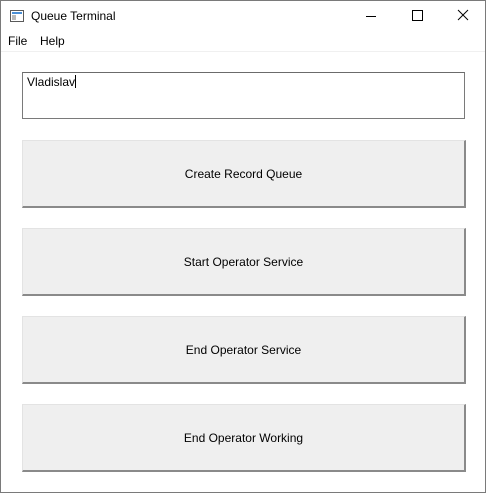 The height and width of the screenshot is (493, 486). I want to click on maximize-icon, so click(417, 15).